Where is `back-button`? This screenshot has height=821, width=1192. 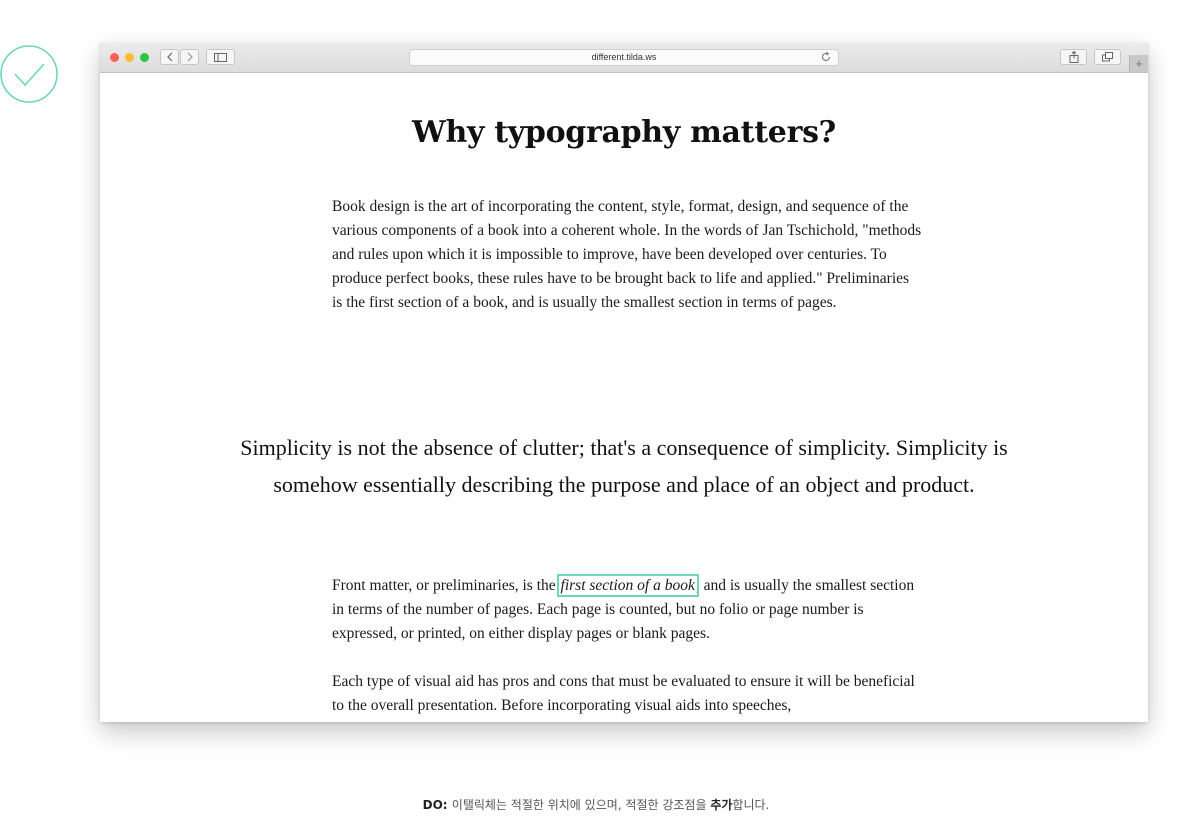
back-button is located at coordinates (169, 57).